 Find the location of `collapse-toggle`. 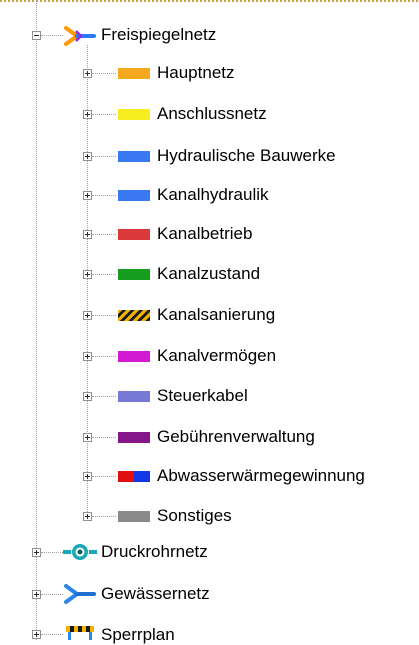

collapse-toggle is located at coordinates (36, 35).